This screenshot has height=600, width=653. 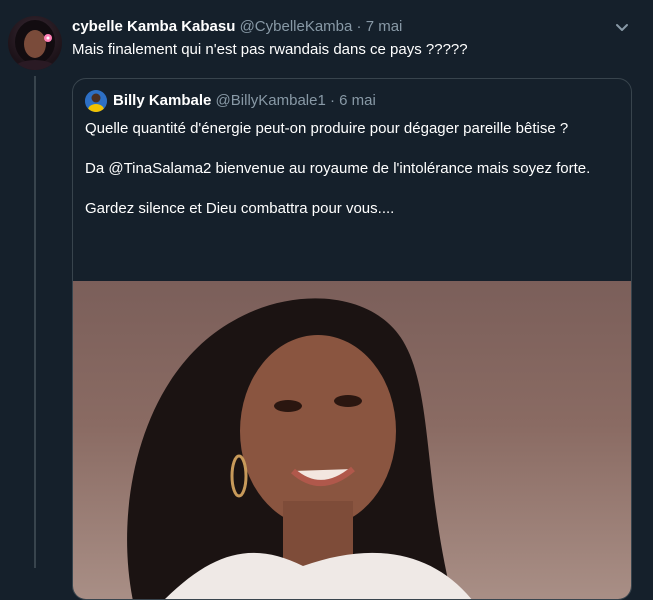 I want to click on quoted-author-avatar, so click(x=96, y=101).